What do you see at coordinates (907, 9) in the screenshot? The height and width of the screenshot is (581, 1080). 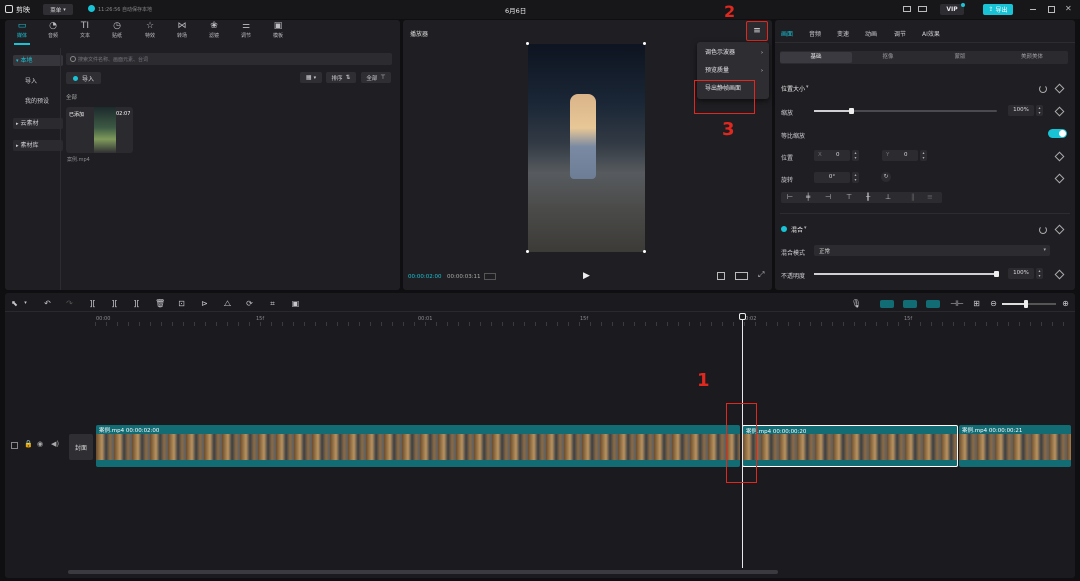 I see `layout-icon` at bounding box center [907, 9].